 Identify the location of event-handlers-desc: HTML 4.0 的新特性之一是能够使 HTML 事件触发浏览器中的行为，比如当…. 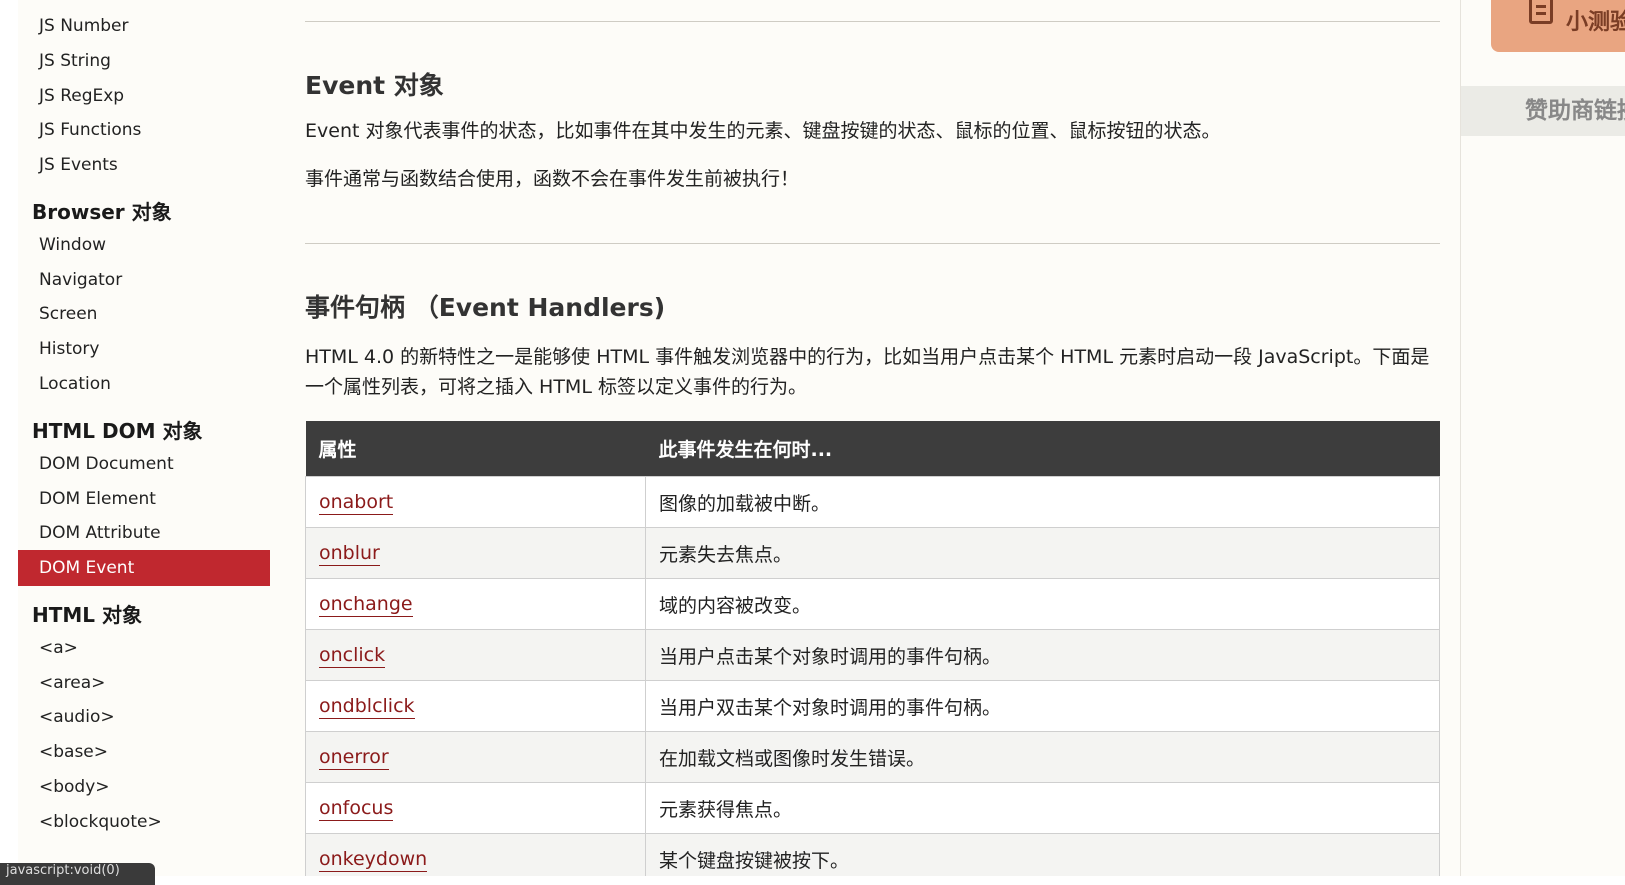
(867, 372).